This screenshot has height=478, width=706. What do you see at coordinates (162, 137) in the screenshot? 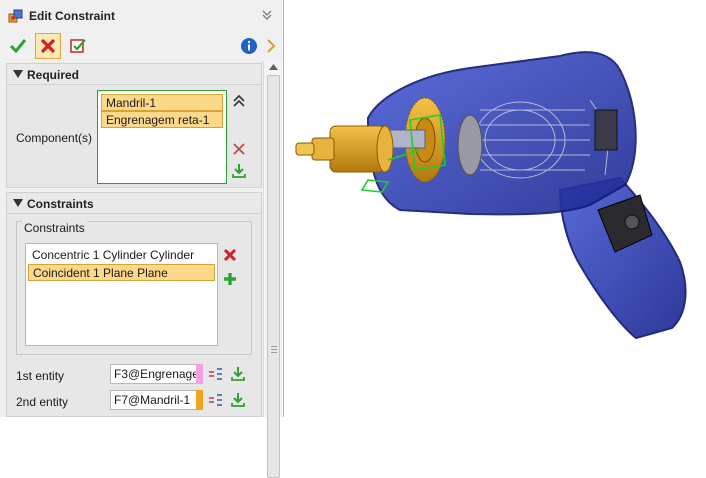
I see `components-listbox: Mandril-1 Engrenagem reta-1` at bounding box center [162, 137].